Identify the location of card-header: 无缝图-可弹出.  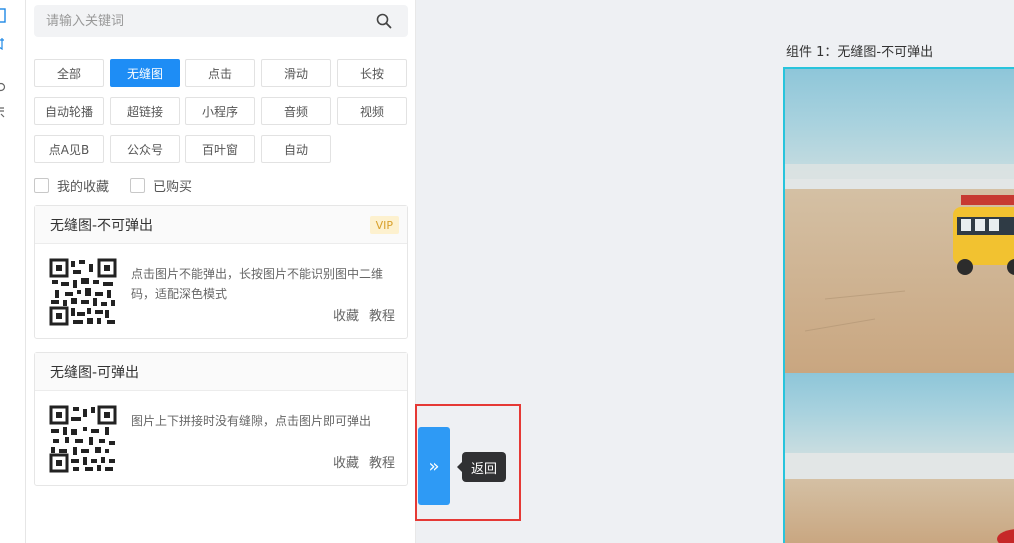
(221, 372).